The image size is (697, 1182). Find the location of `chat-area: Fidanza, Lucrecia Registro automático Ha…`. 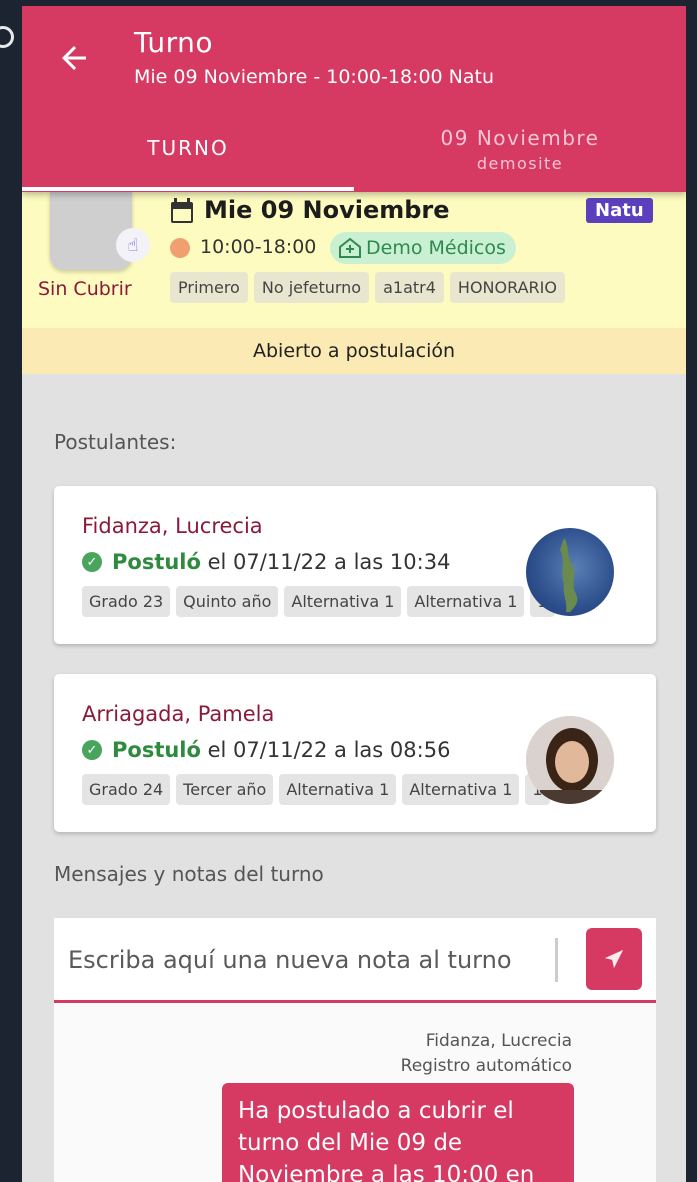

chat-area: Fidanza, Lucrecia Registro automático Ha… is located at coordinates (355, 1092).